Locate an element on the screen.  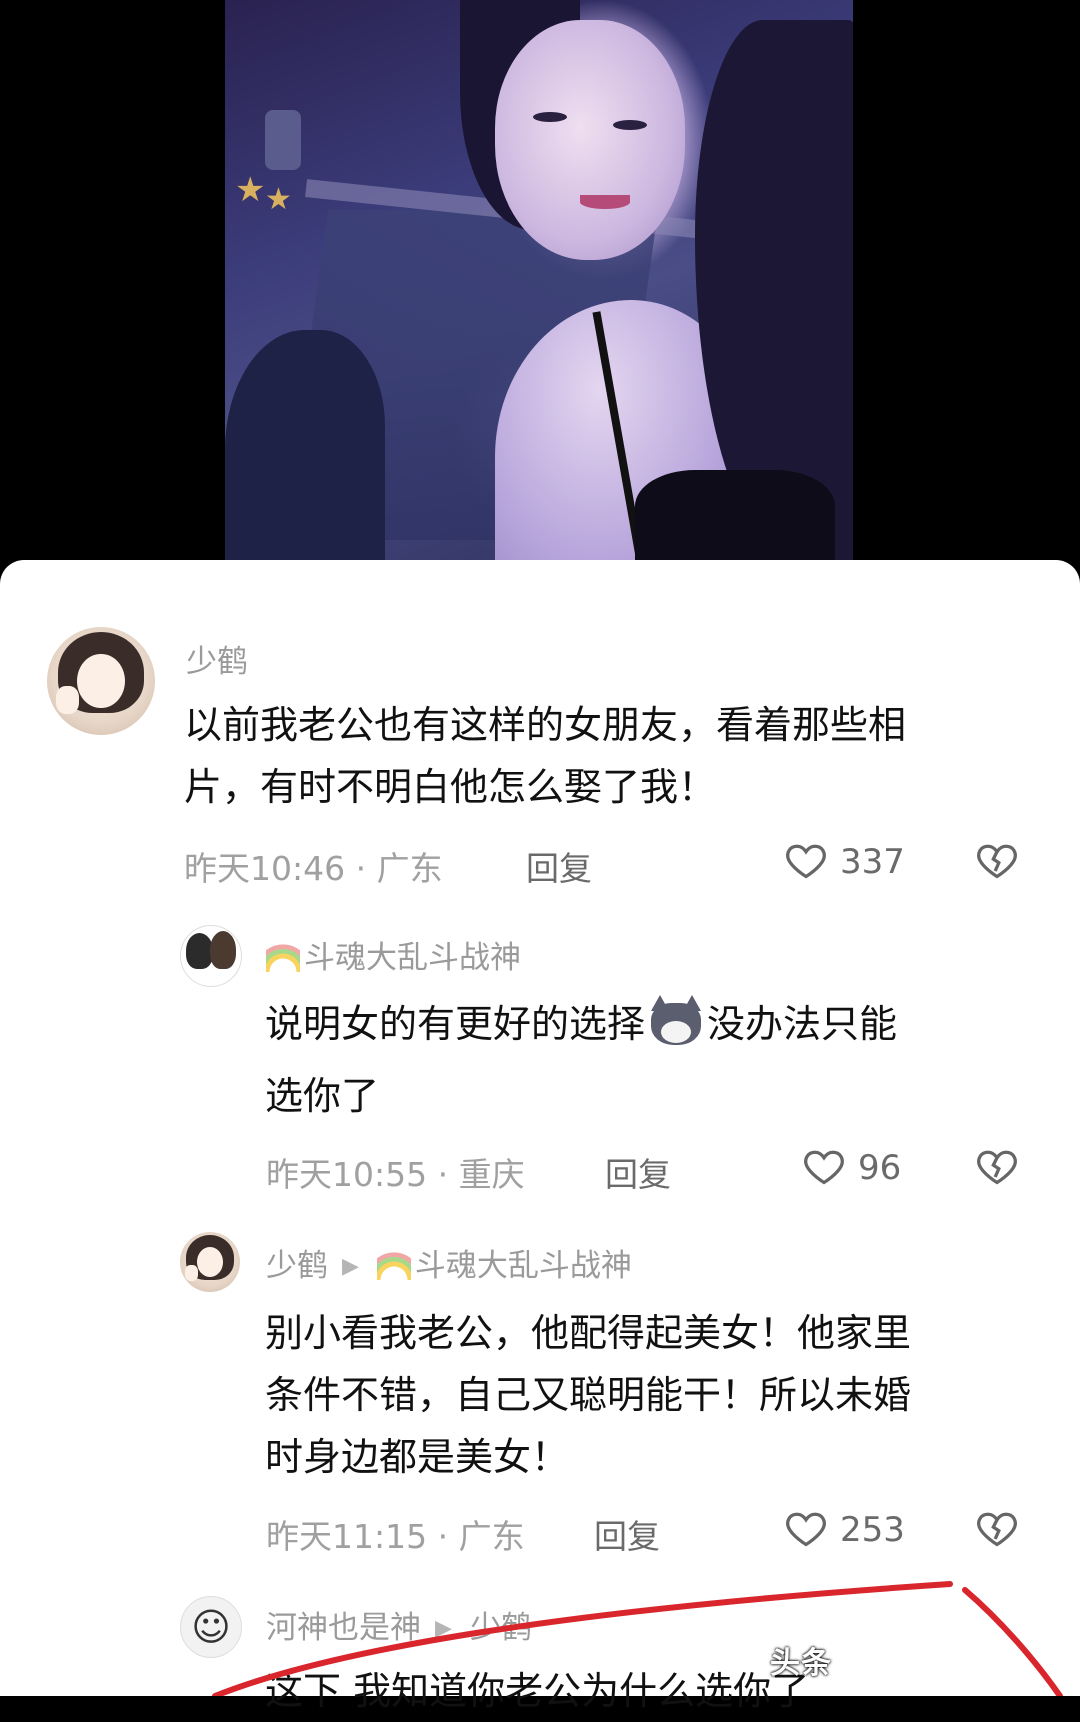
like-count: 96 is located at coordinates (880, 1168).